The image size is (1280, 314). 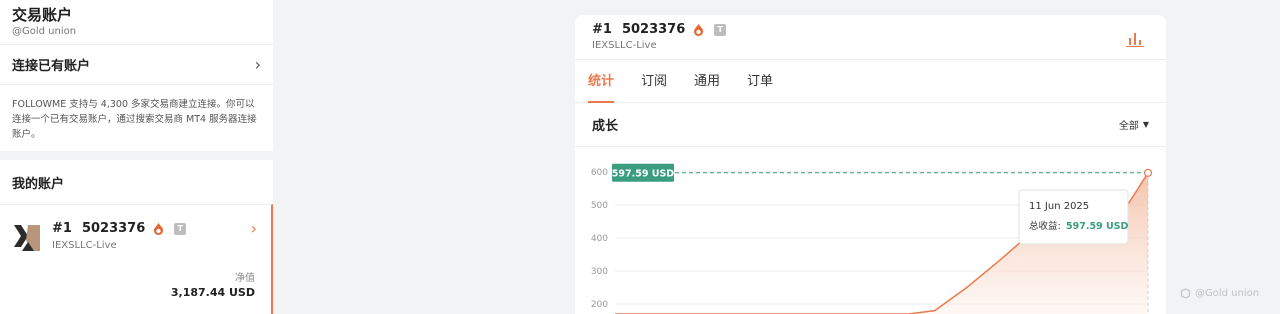 What do you see at coordinates (599, 272) in the screenshot?
I see `y-tick-label: 300` at bounding box center [599, 272].